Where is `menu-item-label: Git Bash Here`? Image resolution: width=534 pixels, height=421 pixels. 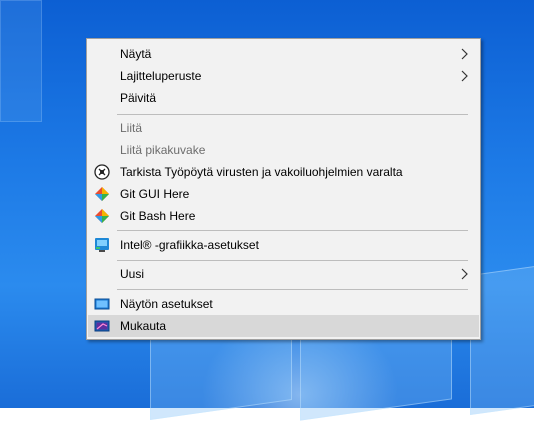 menu-item-label: Git Bash Here is located at coordinates (158, 216).